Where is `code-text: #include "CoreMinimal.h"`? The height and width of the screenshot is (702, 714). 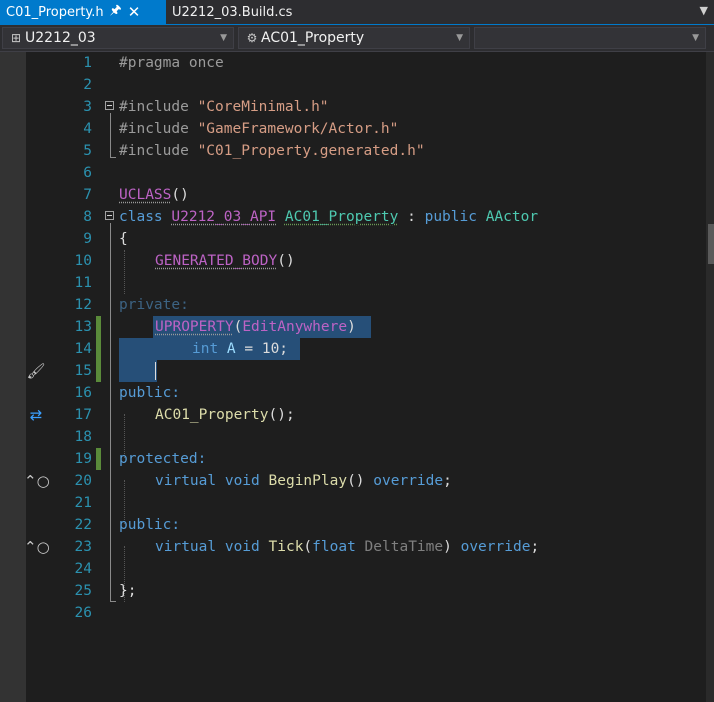
code-text: #include "CoreMinimal.h" is located at coordinates (224, 107).